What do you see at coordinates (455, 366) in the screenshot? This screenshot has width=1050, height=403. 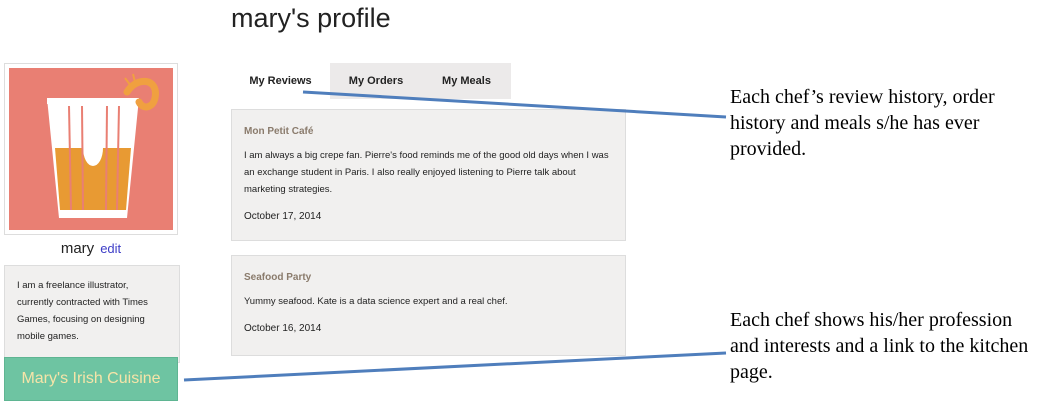 I see `annotation-line-kitchen` at bounding box center [455, 366].